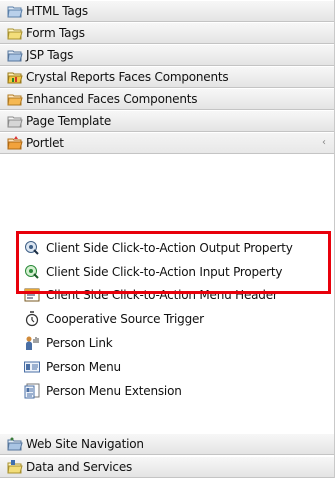 This screenshot has height=478, width=336. Describe the element at coordinates (45, 143) in the screenshot. I see `drawer-label: Portlet` at that location.